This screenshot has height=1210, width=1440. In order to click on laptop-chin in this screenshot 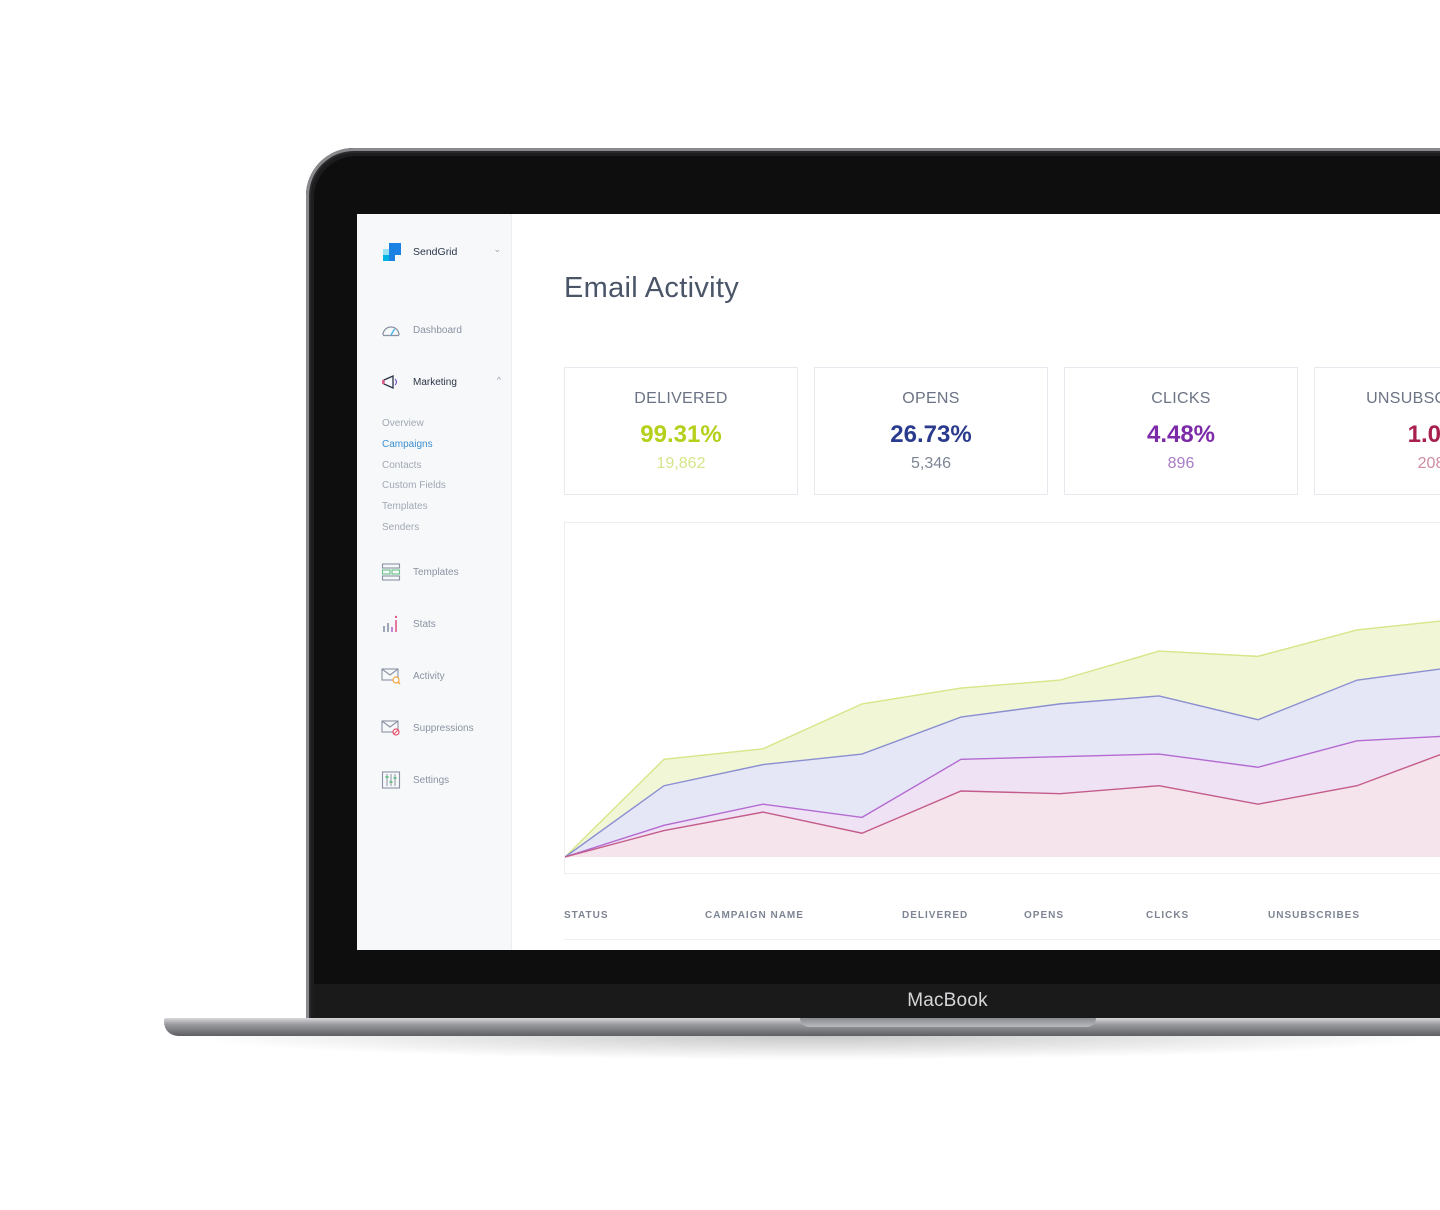, I will do `click(877, 1002)`.